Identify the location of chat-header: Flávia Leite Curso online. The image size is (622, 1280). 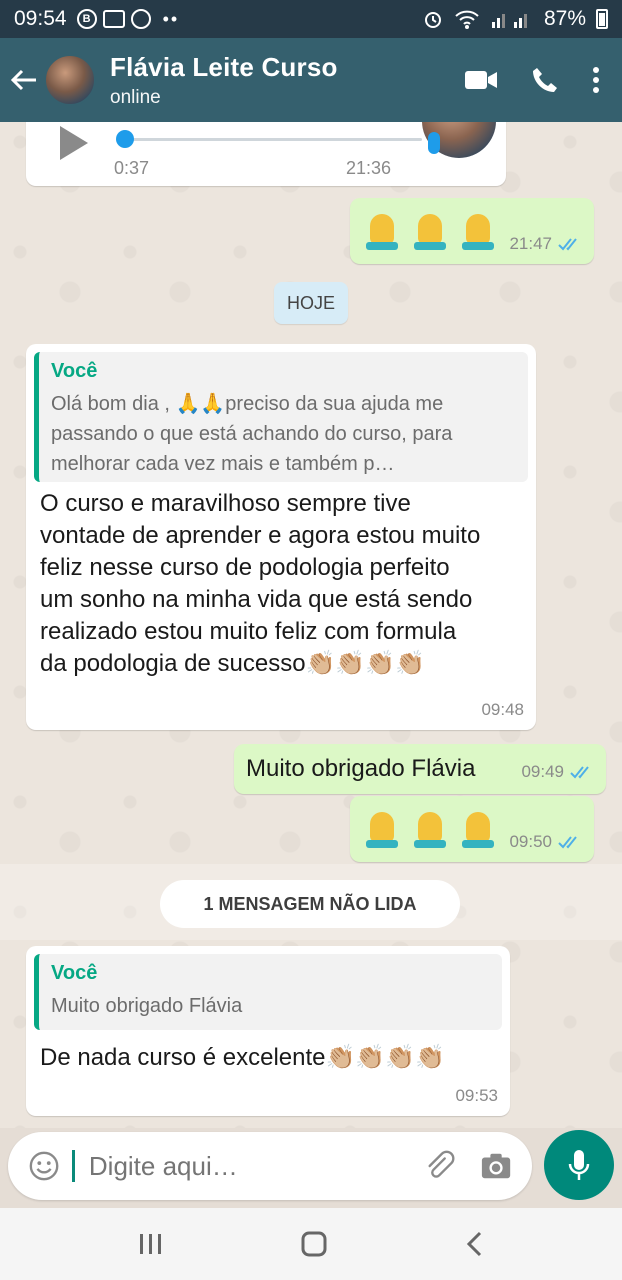
(311, 80).